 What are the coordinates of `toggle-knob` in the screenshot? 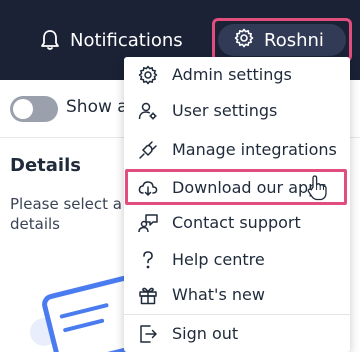 It's located at (23, 109).